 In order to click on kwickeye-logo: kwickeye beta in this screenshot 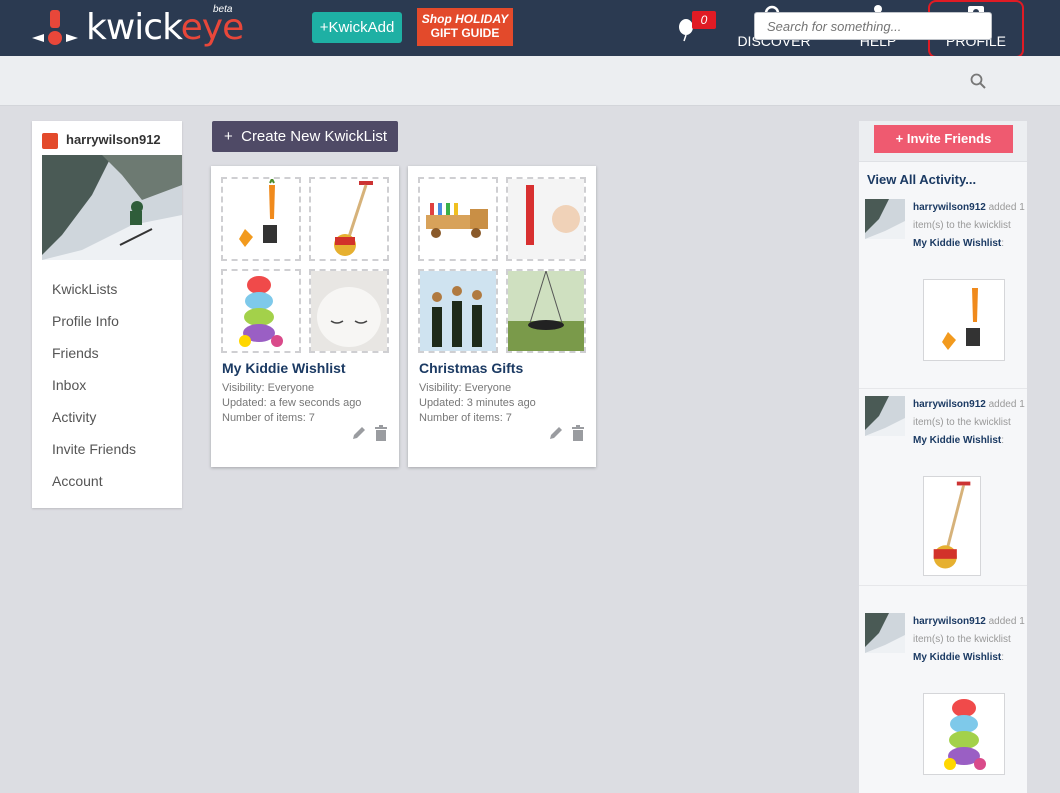, I will do `click(137, 27)`.